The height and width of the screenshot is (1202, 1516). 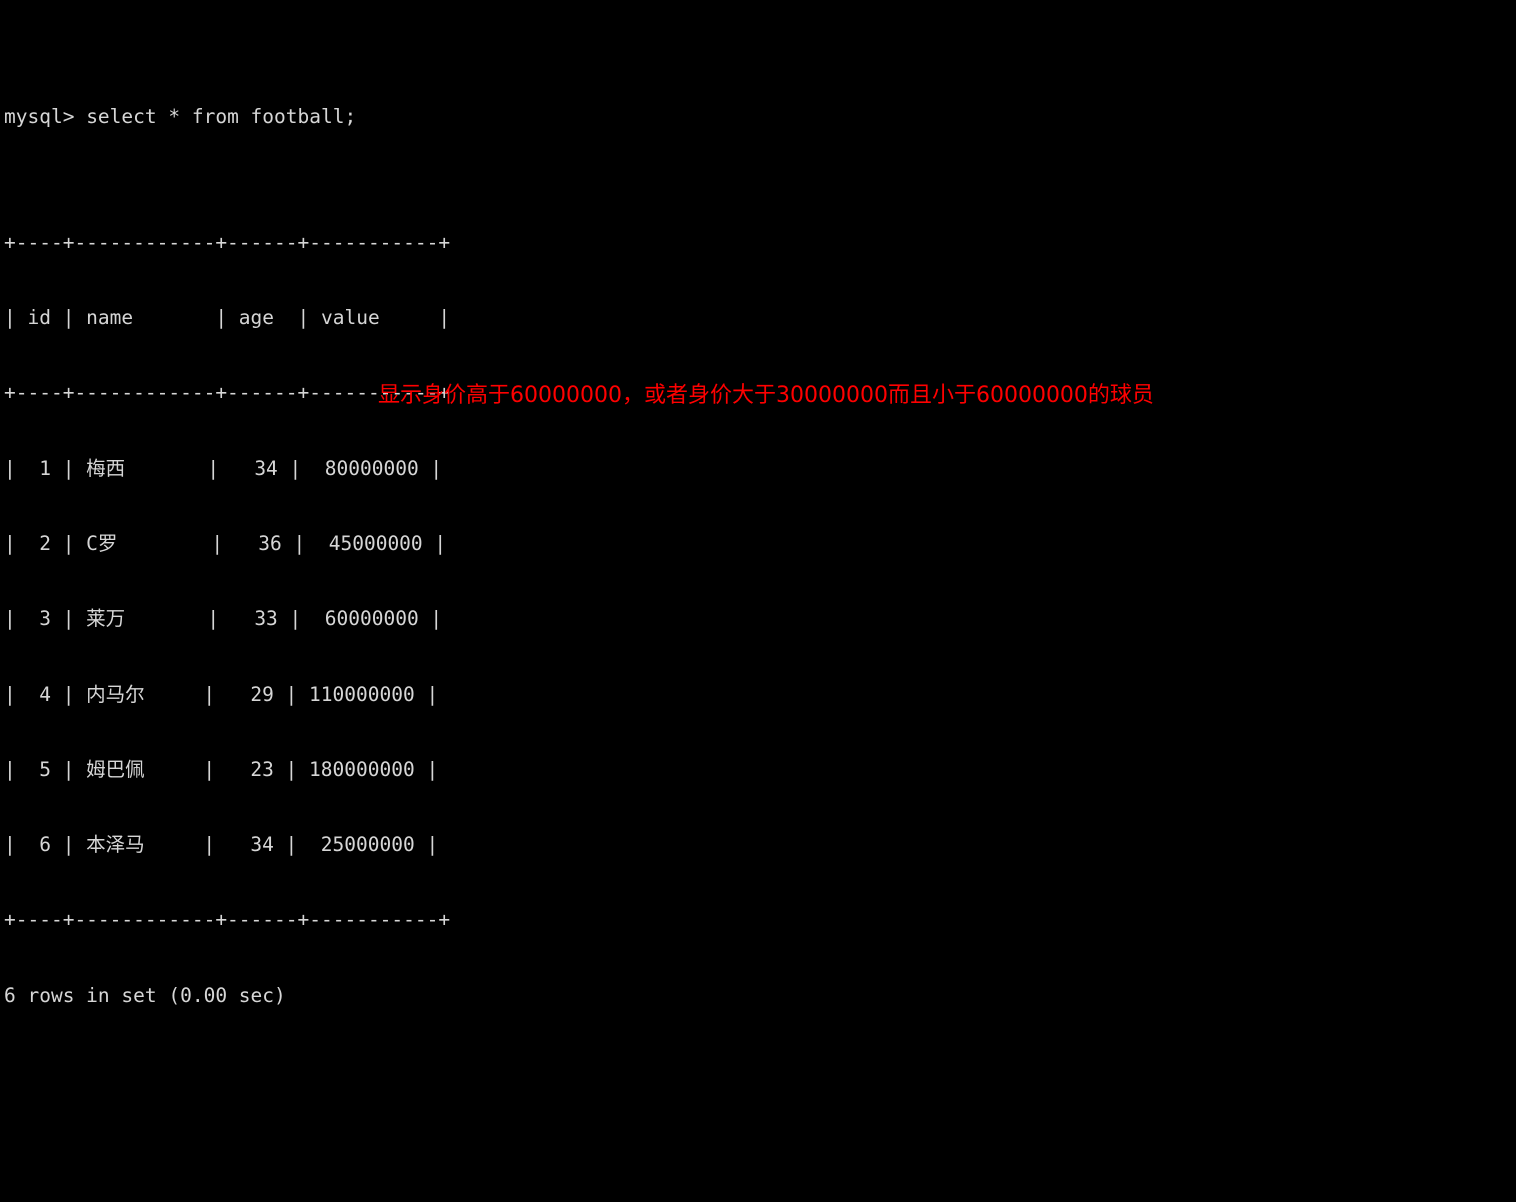 What do you see at coordinates (227, 318) in the screenshot?
I see `table1-header-row: | id | name | age | value |` at bounding box center [227, 318].